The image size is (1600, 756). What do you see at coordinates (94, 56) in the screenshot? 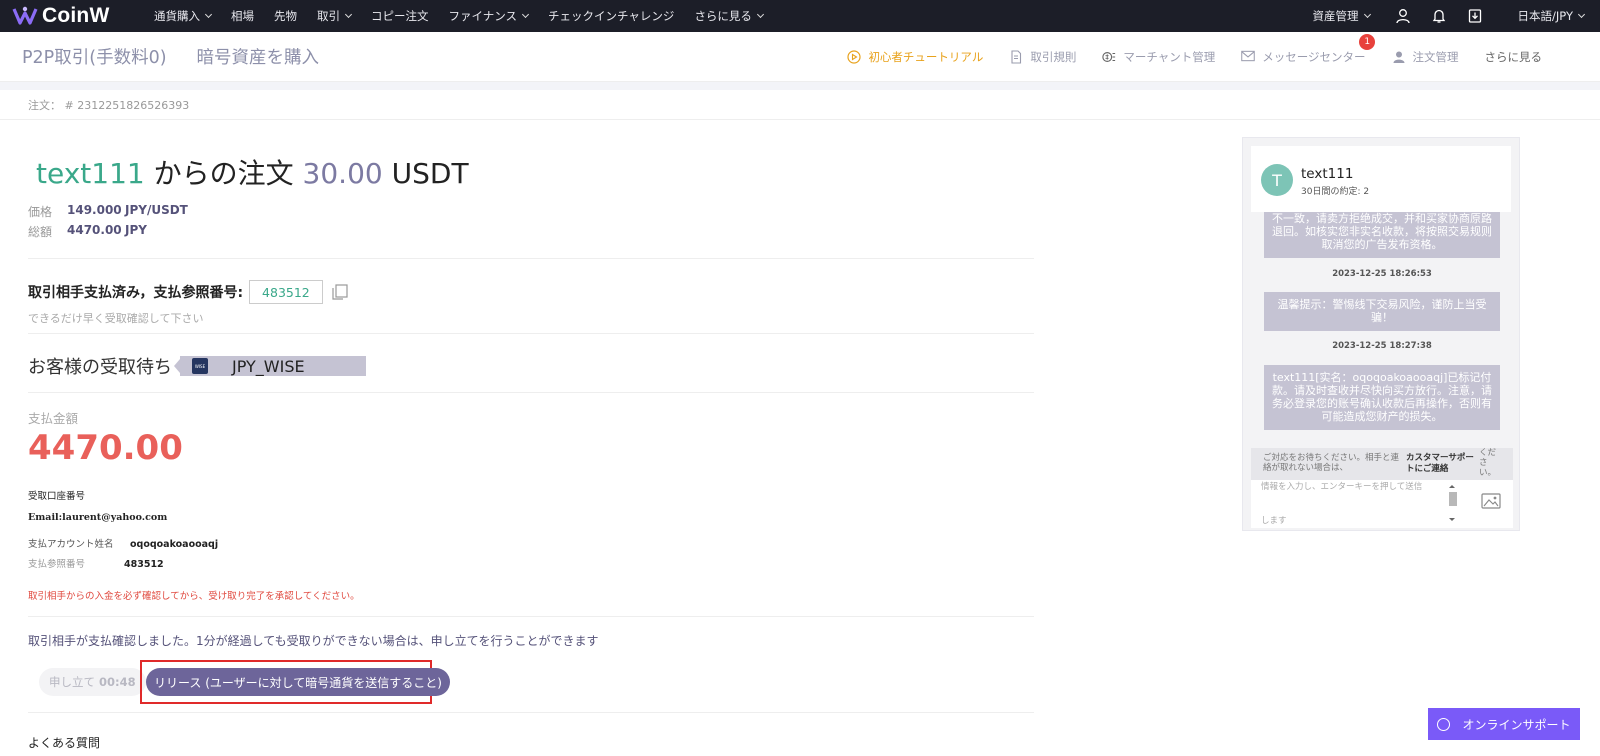
I see `tab-p2p-trading: P2P取引(手数料0)` at bounding box center [94, 56].